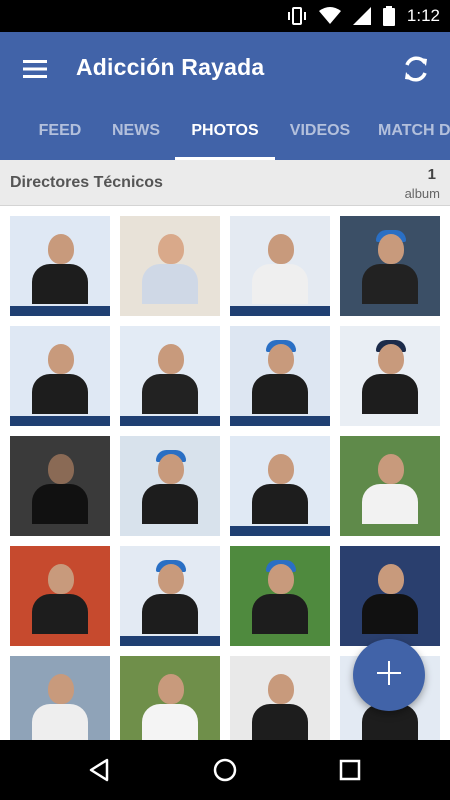 The image size is (450, 800). I want to click on vibrate-icon, so click(297, 16).